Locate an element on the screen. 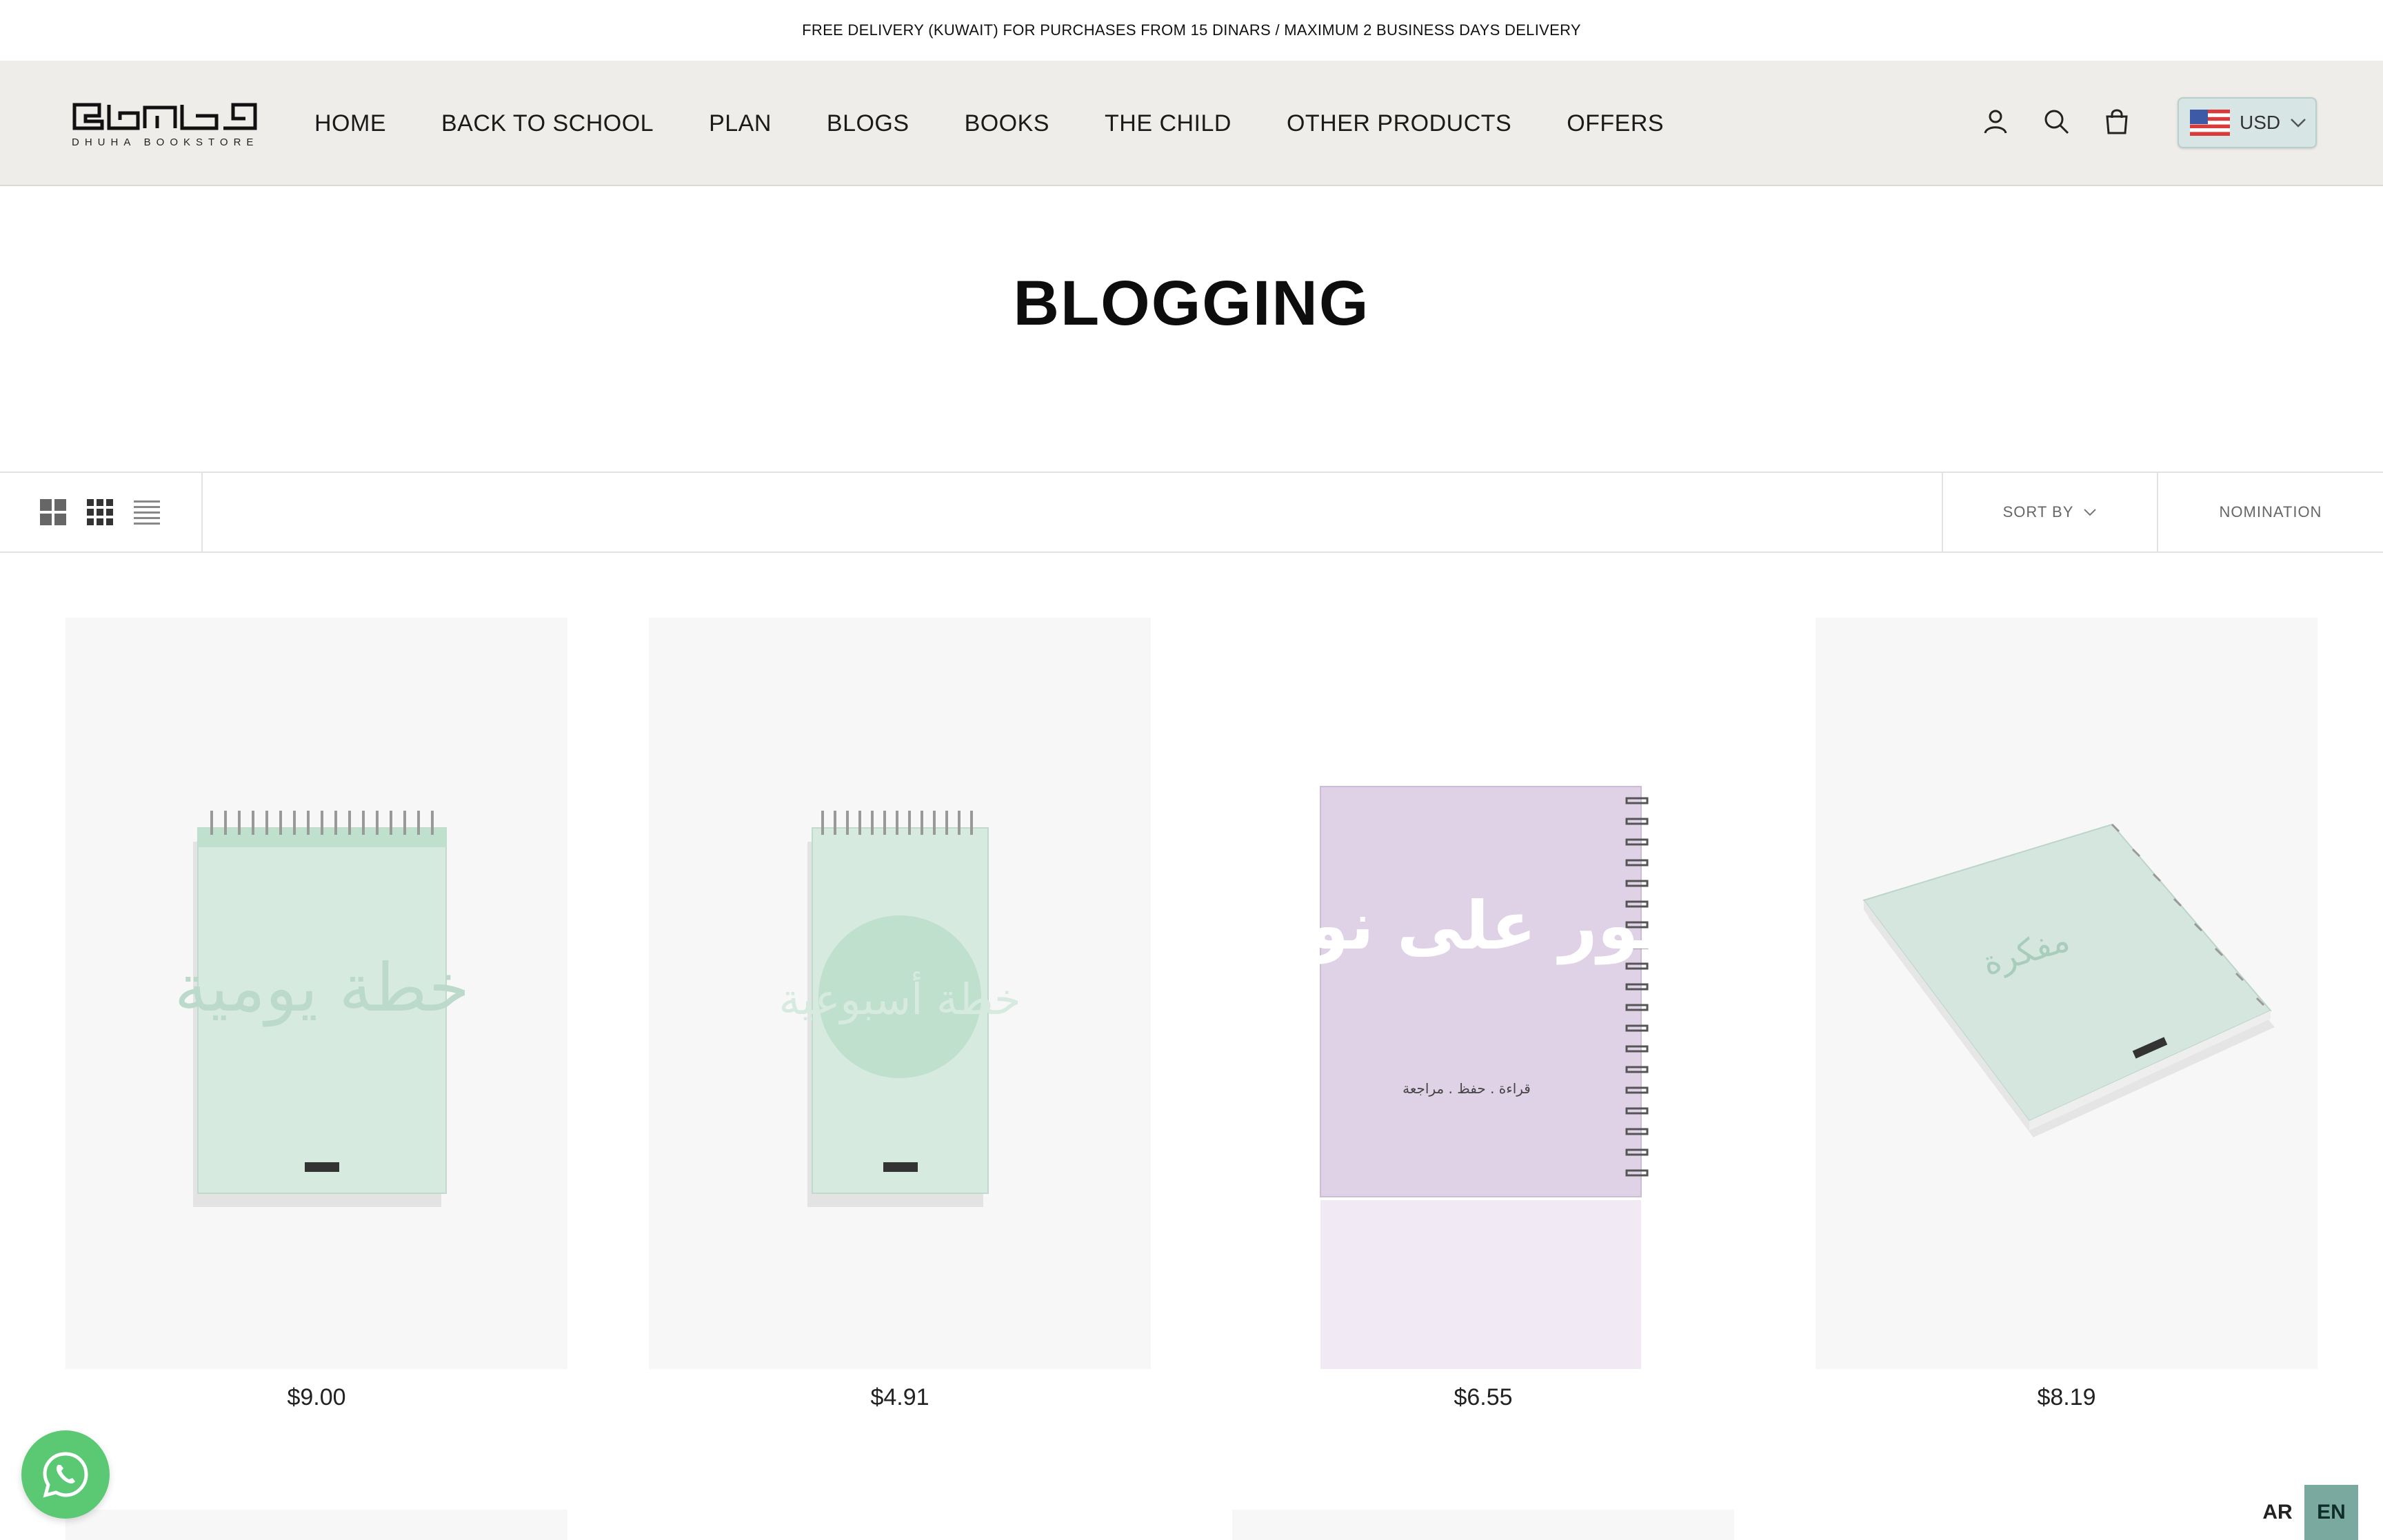 The width and height of the screenshot is (2383, 1540). product-card: مفكرة $8.19 is located at coordinates (2066, 1015).